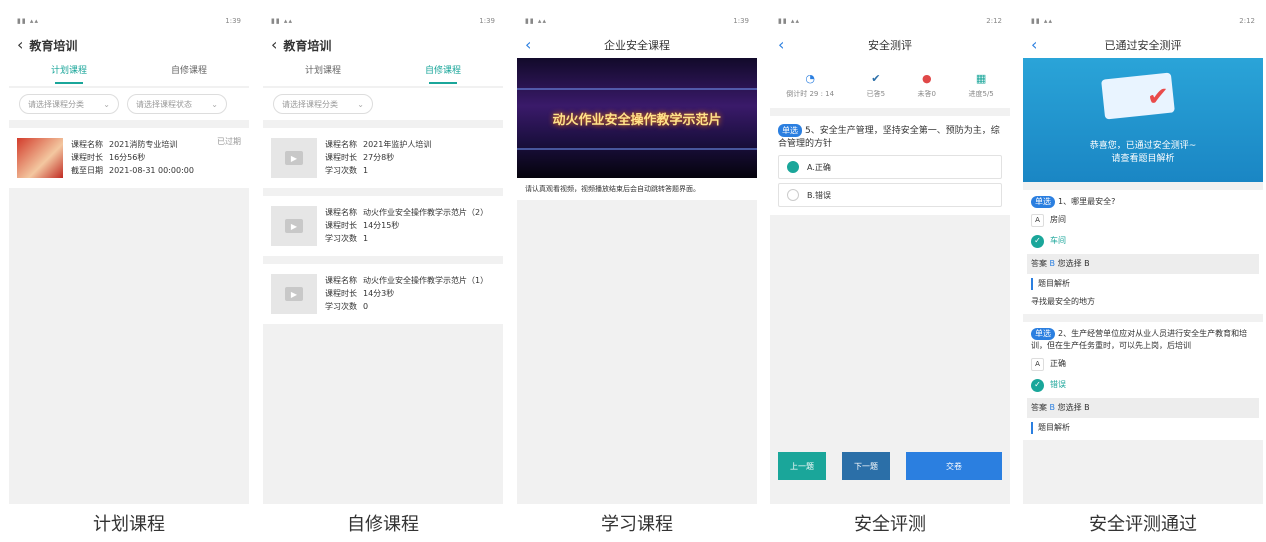  Describe the element at coordinates (1037, 364) in the screenshot. I see `option-letter: A` at that location.